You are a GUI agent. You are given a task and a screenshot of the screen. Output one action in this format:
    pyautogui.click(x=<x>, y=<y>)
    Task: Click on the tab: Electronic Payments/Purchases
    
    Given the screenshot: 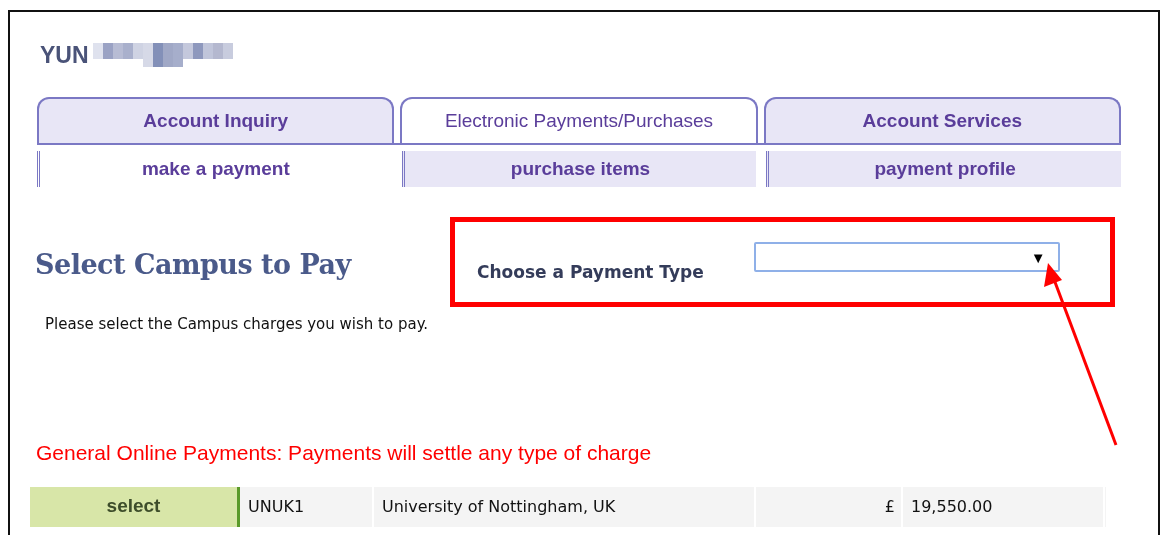 What is the action you would take?
    pyautogui.click(x=579, y=120)
    